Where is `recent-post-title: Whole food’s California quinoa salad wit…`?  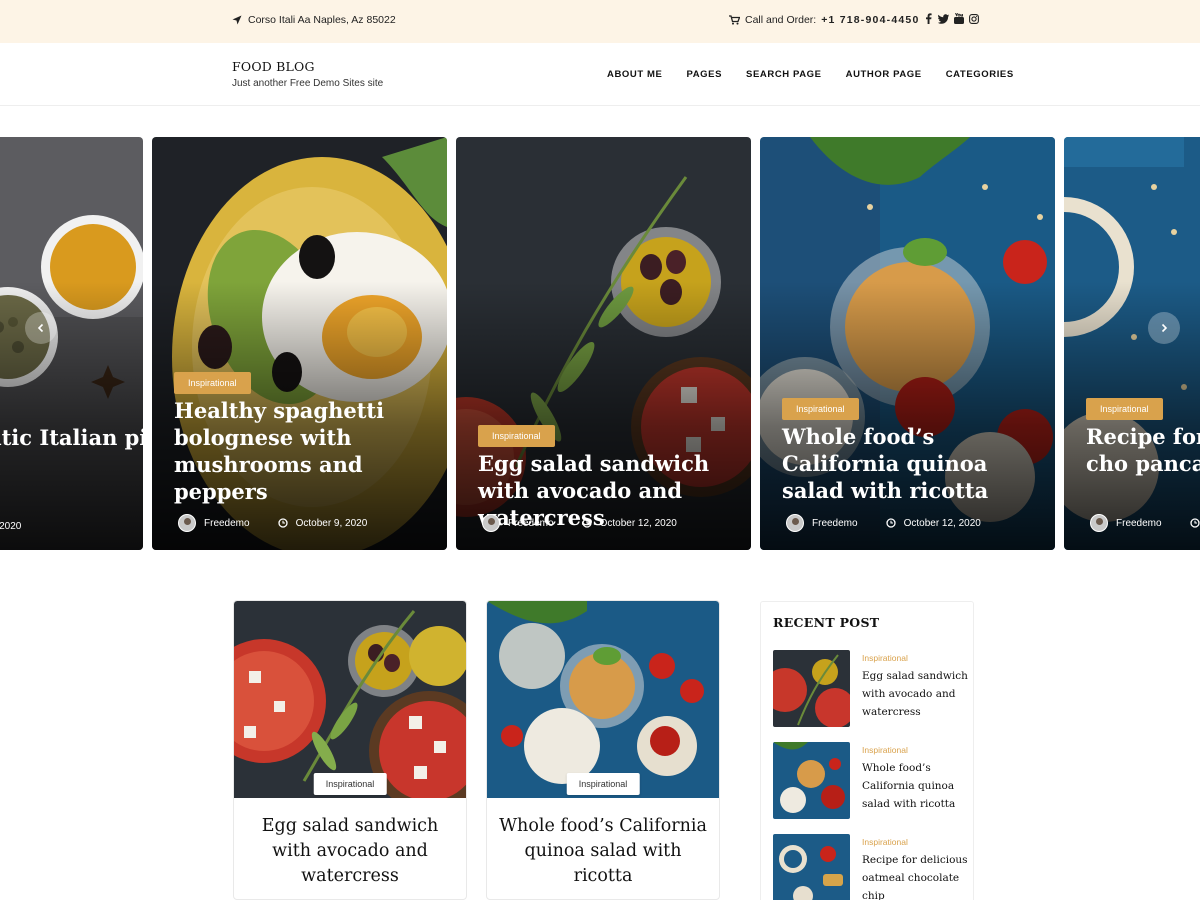 recent-post-title: Whole food’s California quinoa salad wit… is located at coordinates (916, 786).